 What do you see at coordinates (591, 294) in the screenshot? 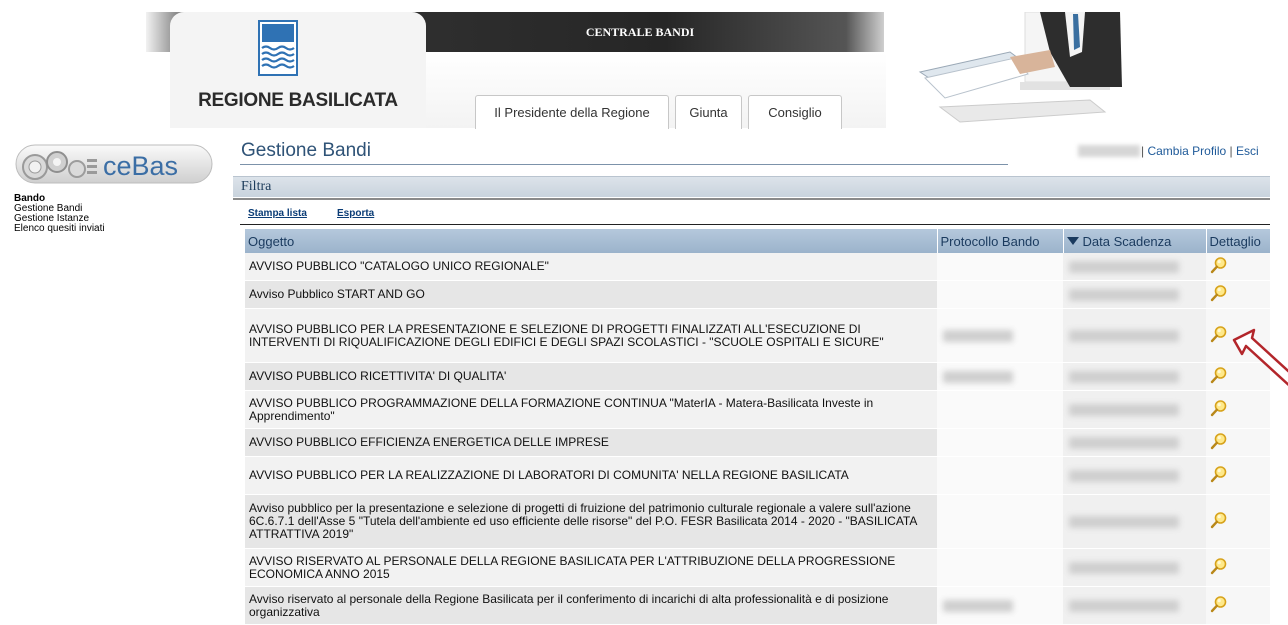
I see `cell-oggetto: Avviso Pubblico START AND GO` at bounding box center [591, 294].